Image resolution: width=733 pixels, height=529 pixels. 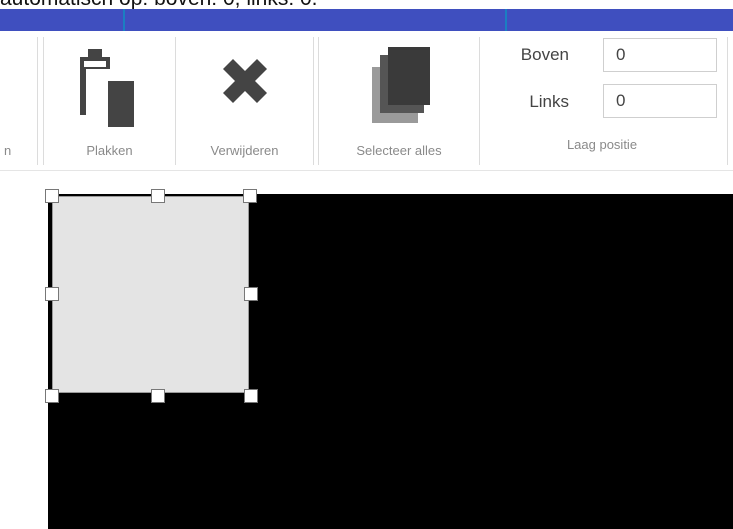 What do you see at coordinates (399, 150) in the screenshot?
I see `select-all-label: Selecteer alles` at bounding box center [399, 150].